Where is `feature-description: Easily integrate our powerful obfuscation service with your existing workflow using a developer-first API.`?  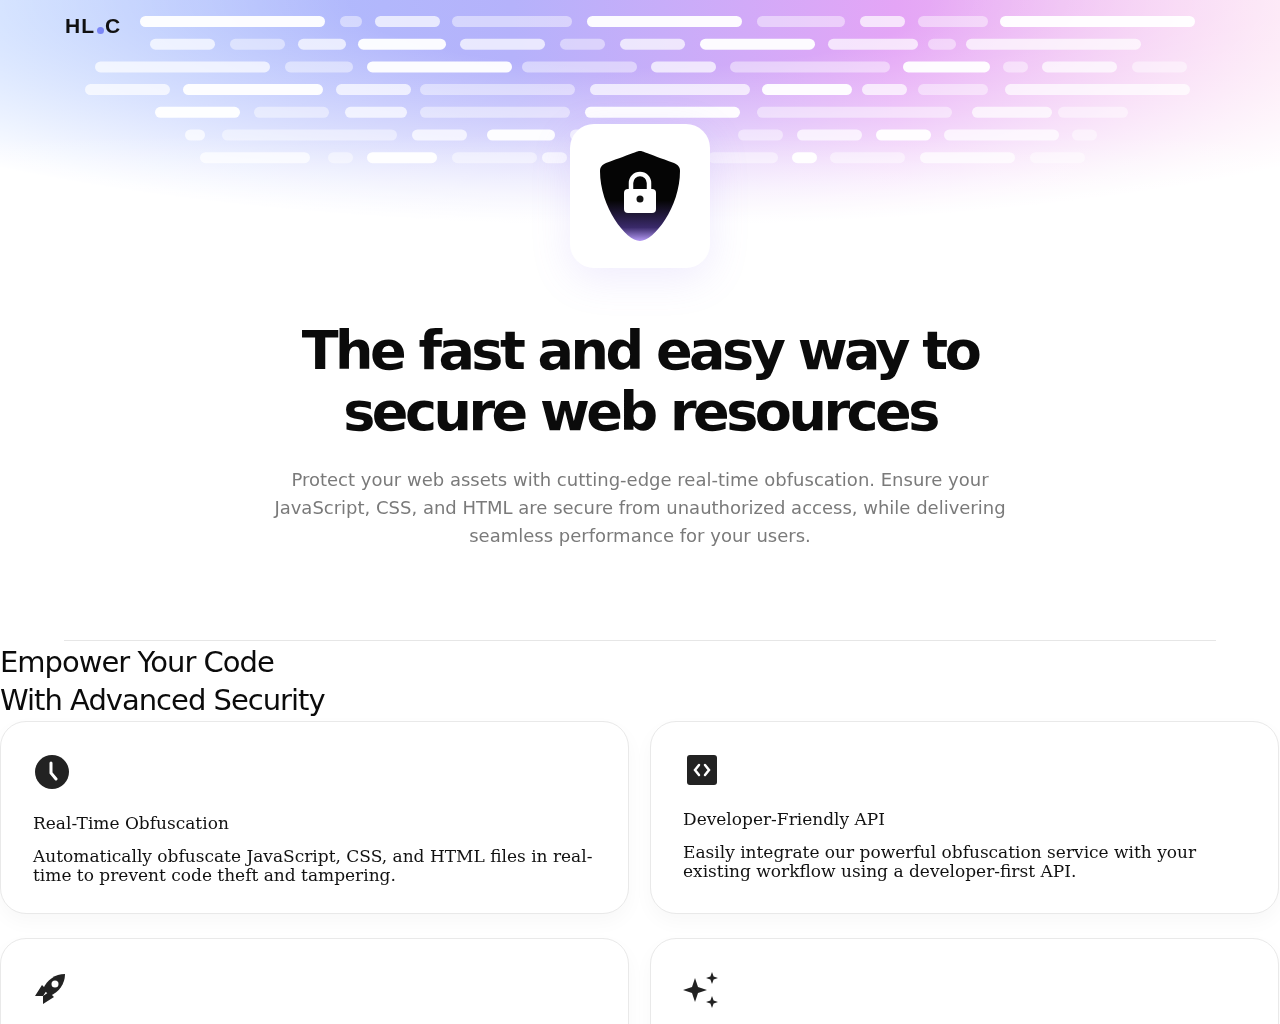
feature-description: Easily integrate our powerful obfuscation service with your existing workflow using a developer-first API. is located at coordinates (940, 862).